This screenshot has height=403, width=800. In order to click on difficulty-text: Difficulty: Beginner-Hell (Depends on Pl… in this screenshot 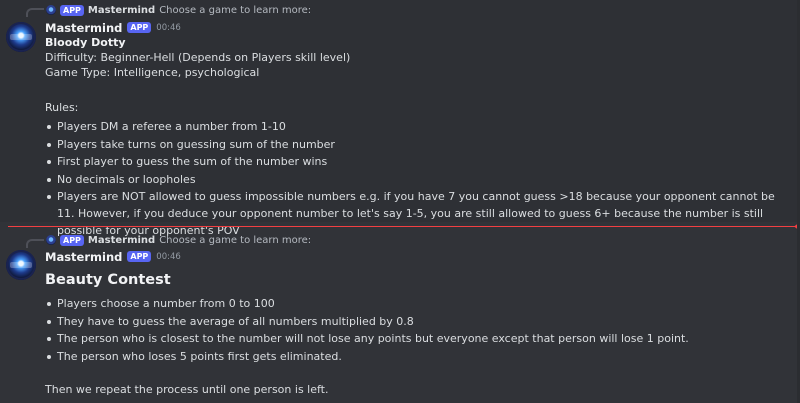, I will do `click(198, 57)`.